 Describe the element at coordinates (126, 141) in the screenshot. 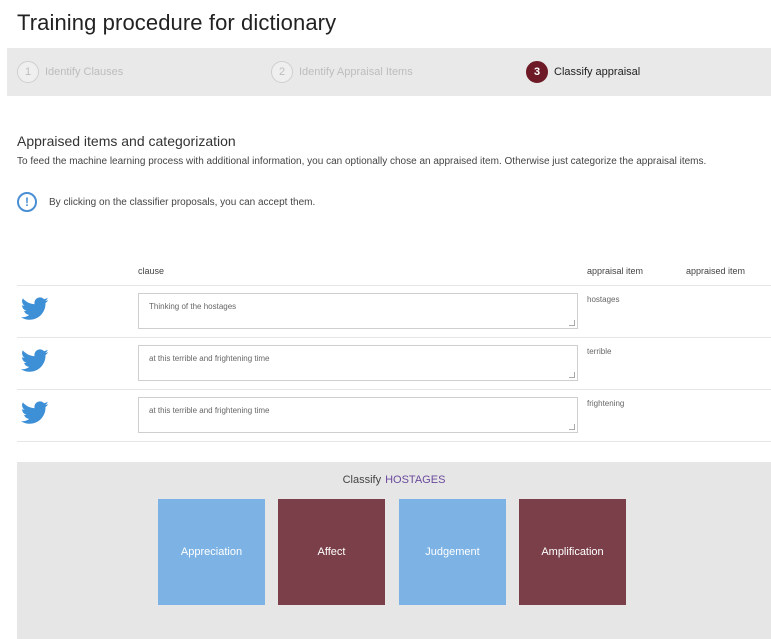

I see `section-title: Appraised items and categorization` at that location.